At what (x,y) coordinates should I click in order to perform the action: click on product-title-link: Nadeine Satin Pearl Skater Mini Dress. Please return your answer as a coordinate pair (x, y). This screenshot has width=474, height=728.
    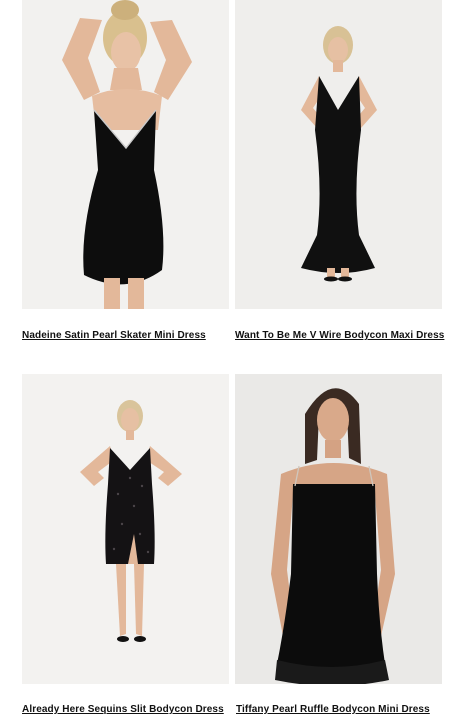
    Looking at the image, I should click on (114, 335).